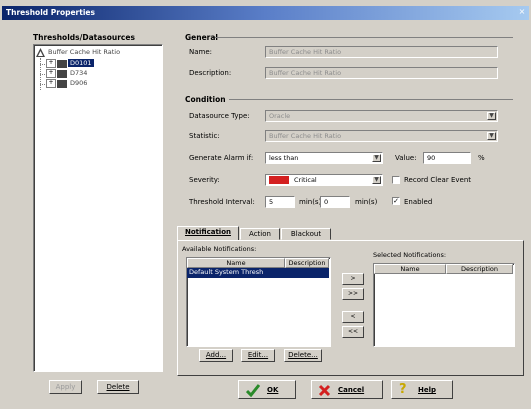 The width and height of the screenshot is (531, 409). What do you see at coordinates (50, 12) in the screenshot?
I see `window-title: Threshold Properties` at bounding box center [50, 12].